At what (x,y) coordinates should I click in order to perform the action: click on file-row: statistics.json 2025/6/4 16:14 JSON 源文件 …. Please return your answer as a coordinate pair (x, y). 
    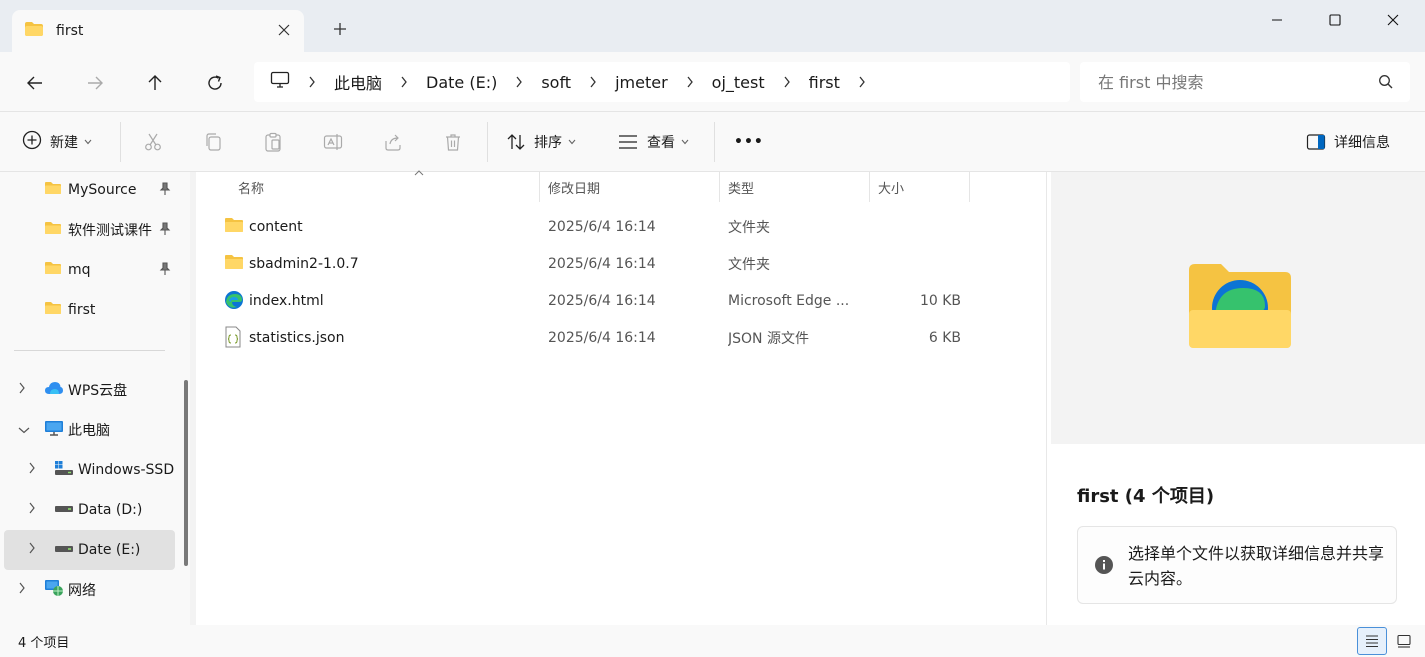
    Looking at the image, I should click on (596, 337).